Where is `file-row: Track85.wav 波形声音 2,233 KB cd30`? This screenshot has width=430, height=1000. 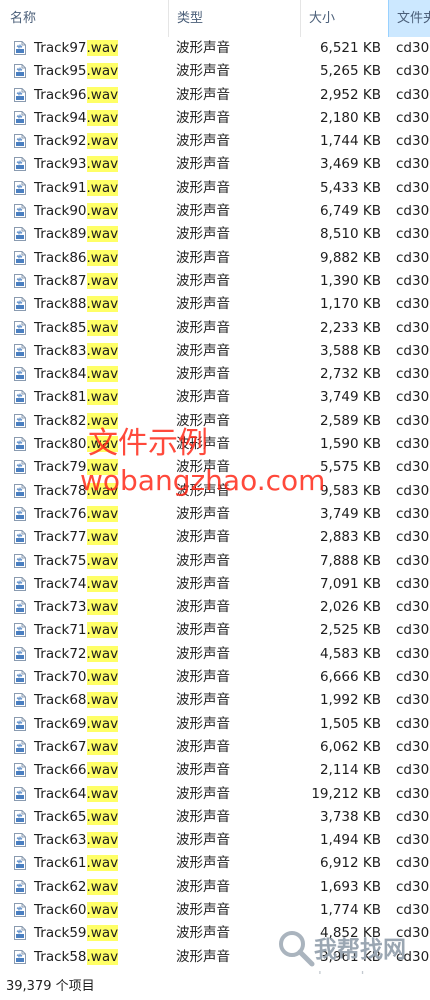
file-row: Track85.wav 波形声音 2,233 KB cd30 is located at coordinates (215, 328).